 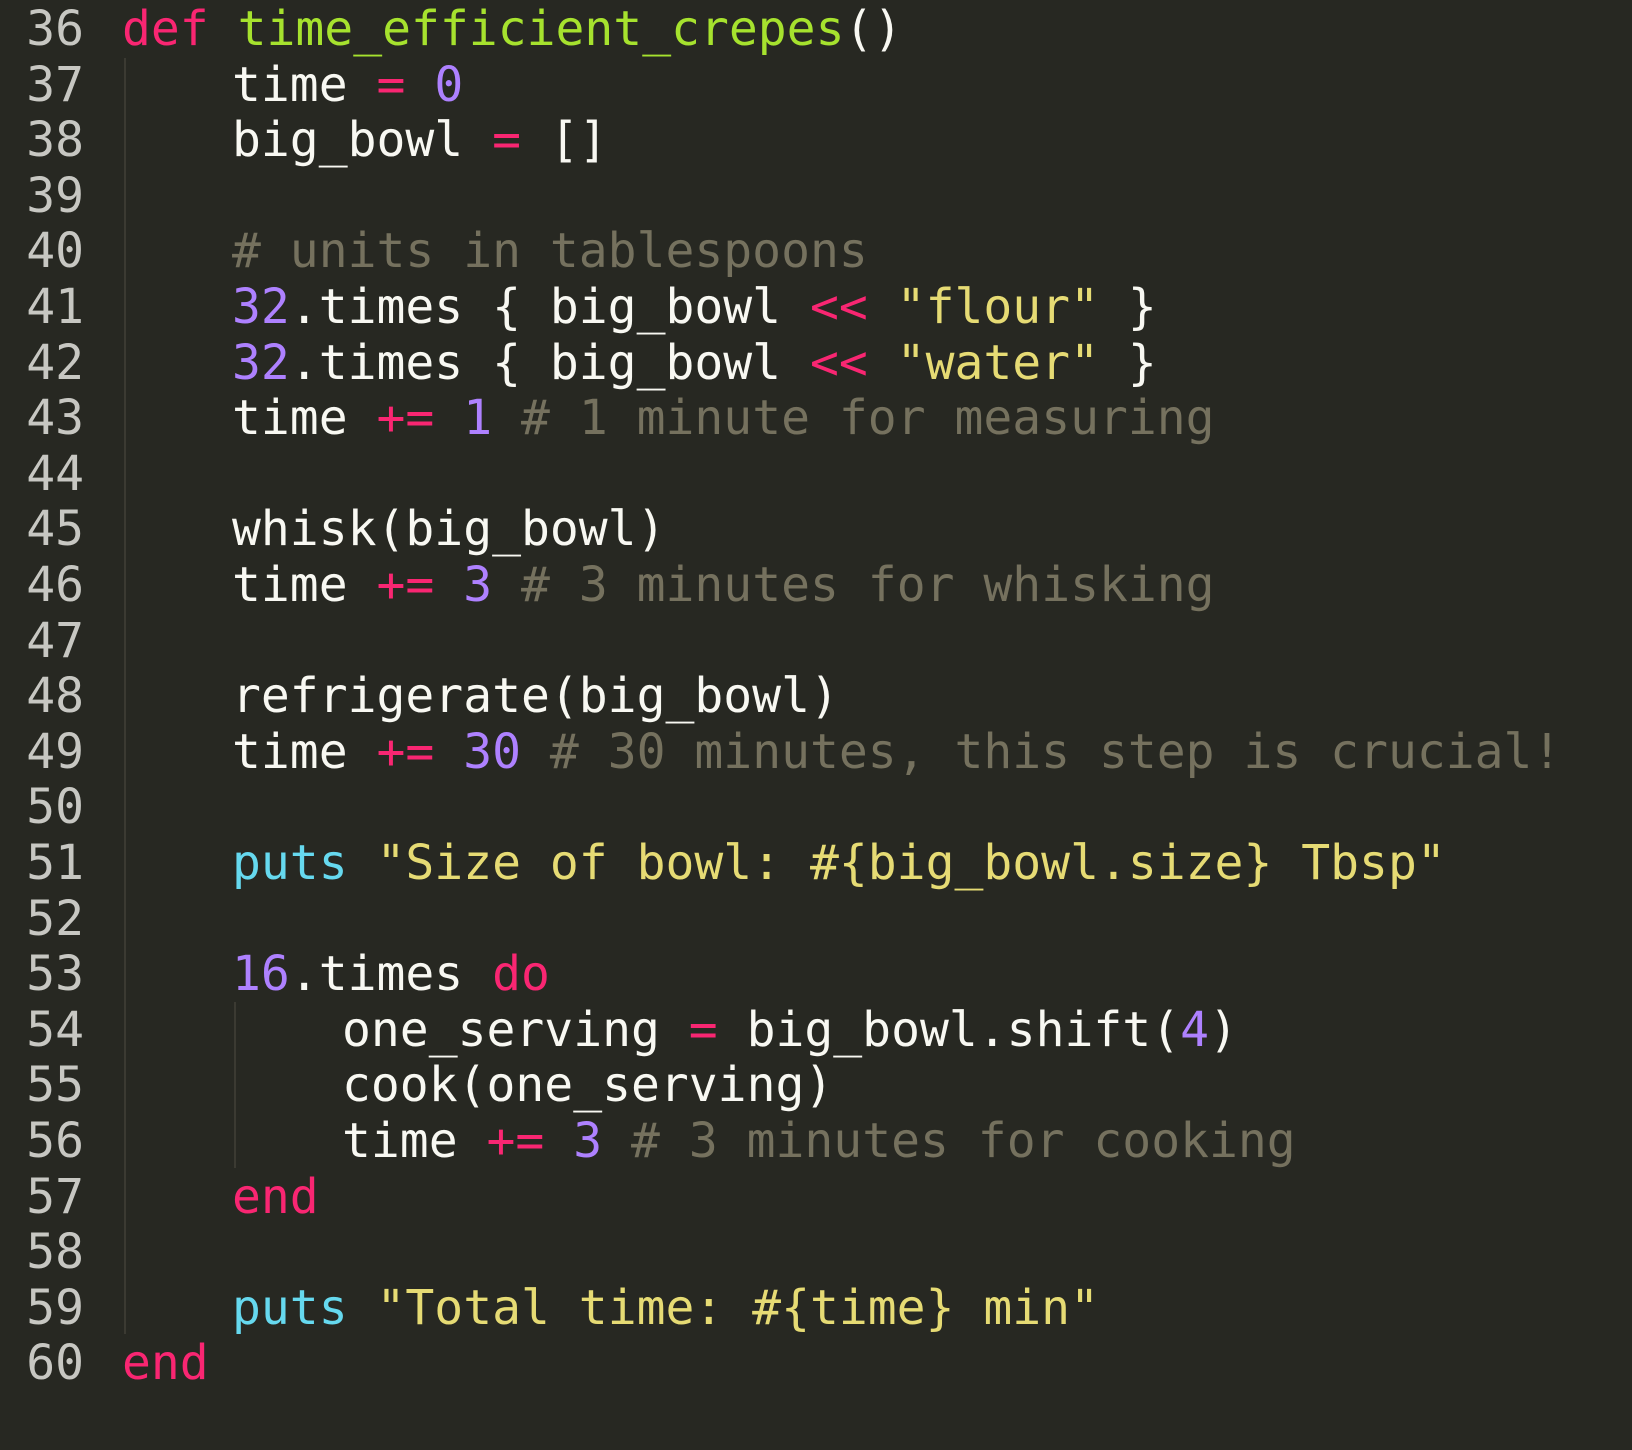 I want to click on code-line: 38 big_bowl = [], so click(x=816, y=140).